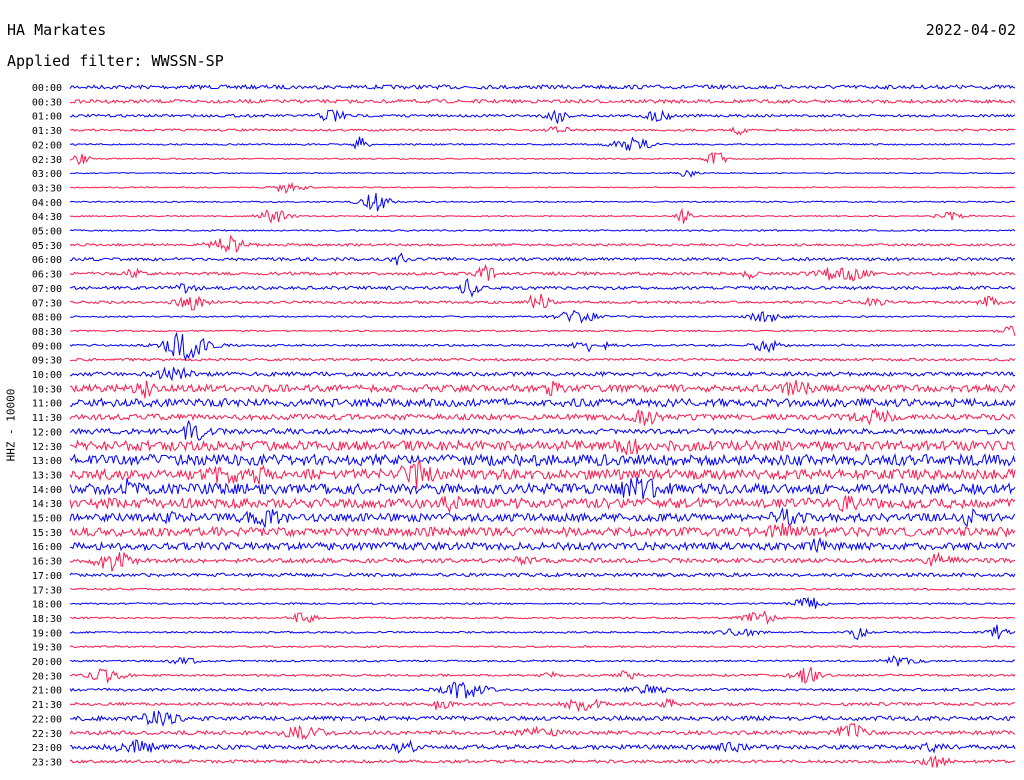 This screenshot has height=780, width=1024. Describe the element at coordinates (47, 418) in the screenshot. I see `row-time-label: 11:30` at that location.